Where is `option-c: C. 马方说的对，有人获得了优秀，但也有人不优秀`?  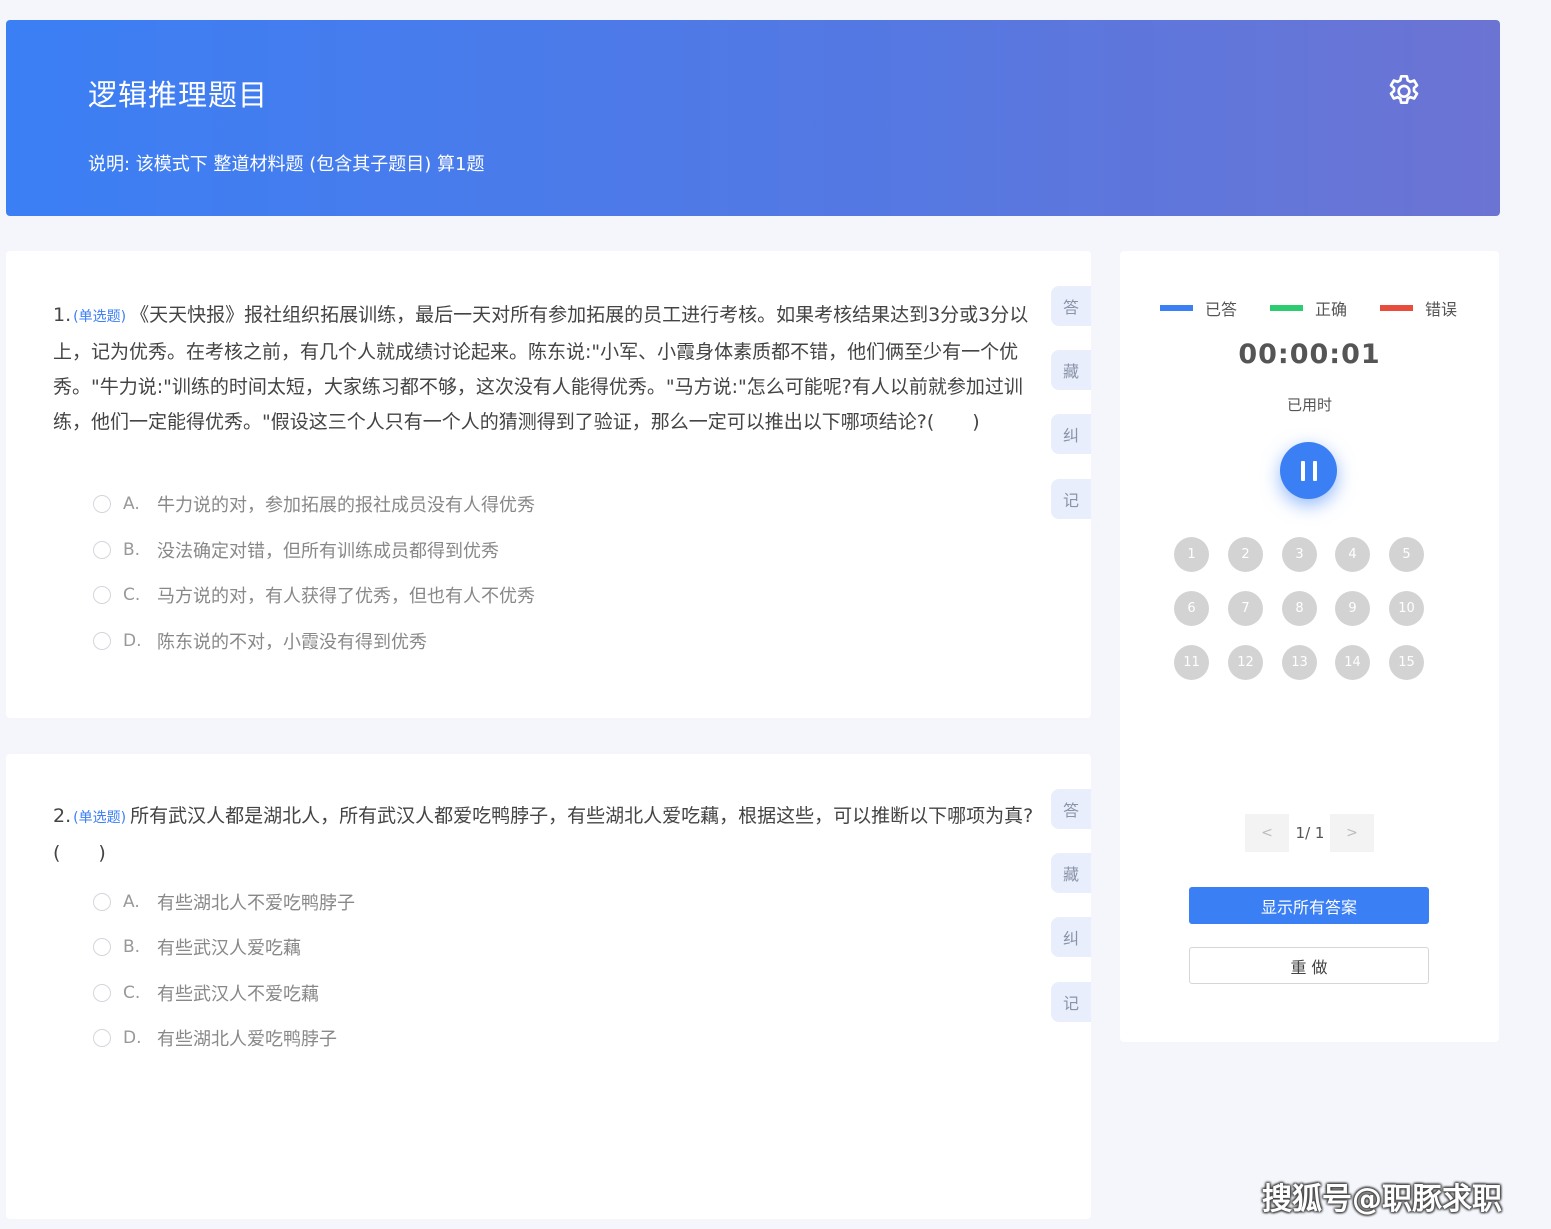 option-c: C. 马方说的对，有人获得了优秀，但也有人不优秀 is located at coordinates (314, 595).